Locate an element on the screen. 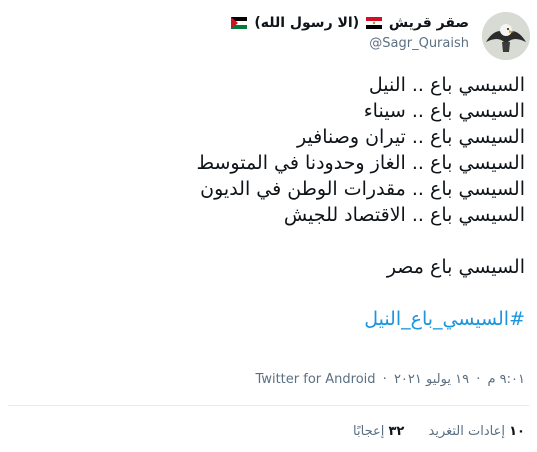 Image resolution: width=537 pixels, height=452 pixels. tweet-time: ٩:٠١ م is located at coordinates (506, 379).